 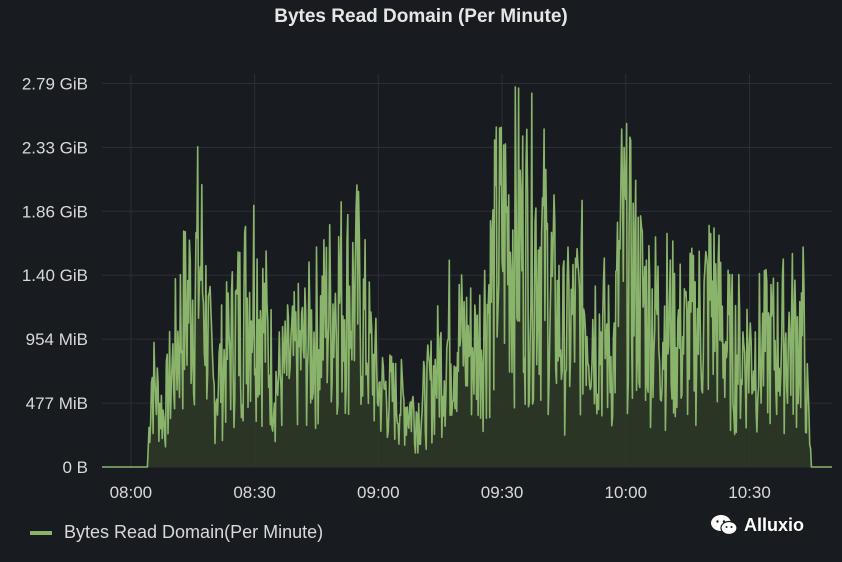 What do you see at coordinates (41, 532) in the screenshot?
I see `legend-swatch` at bounding box center [41, 532].